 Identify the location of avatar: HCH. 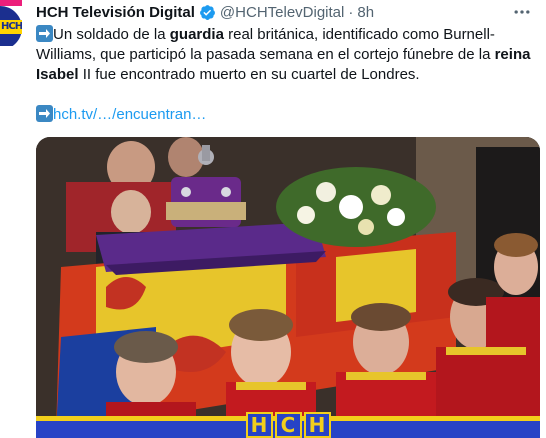
(11, 23).